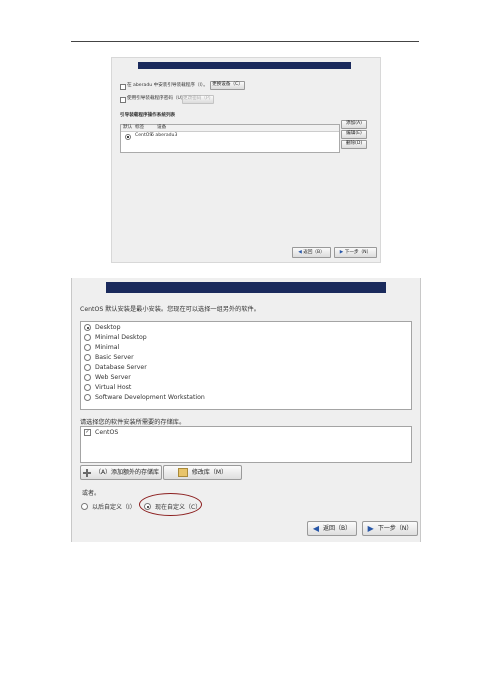 The image size is (490, 697). What do you see at coordinates (121, 337) in the screenshot?
I see `option-label: Minimal Desktop` at bounding box center [121, 337].